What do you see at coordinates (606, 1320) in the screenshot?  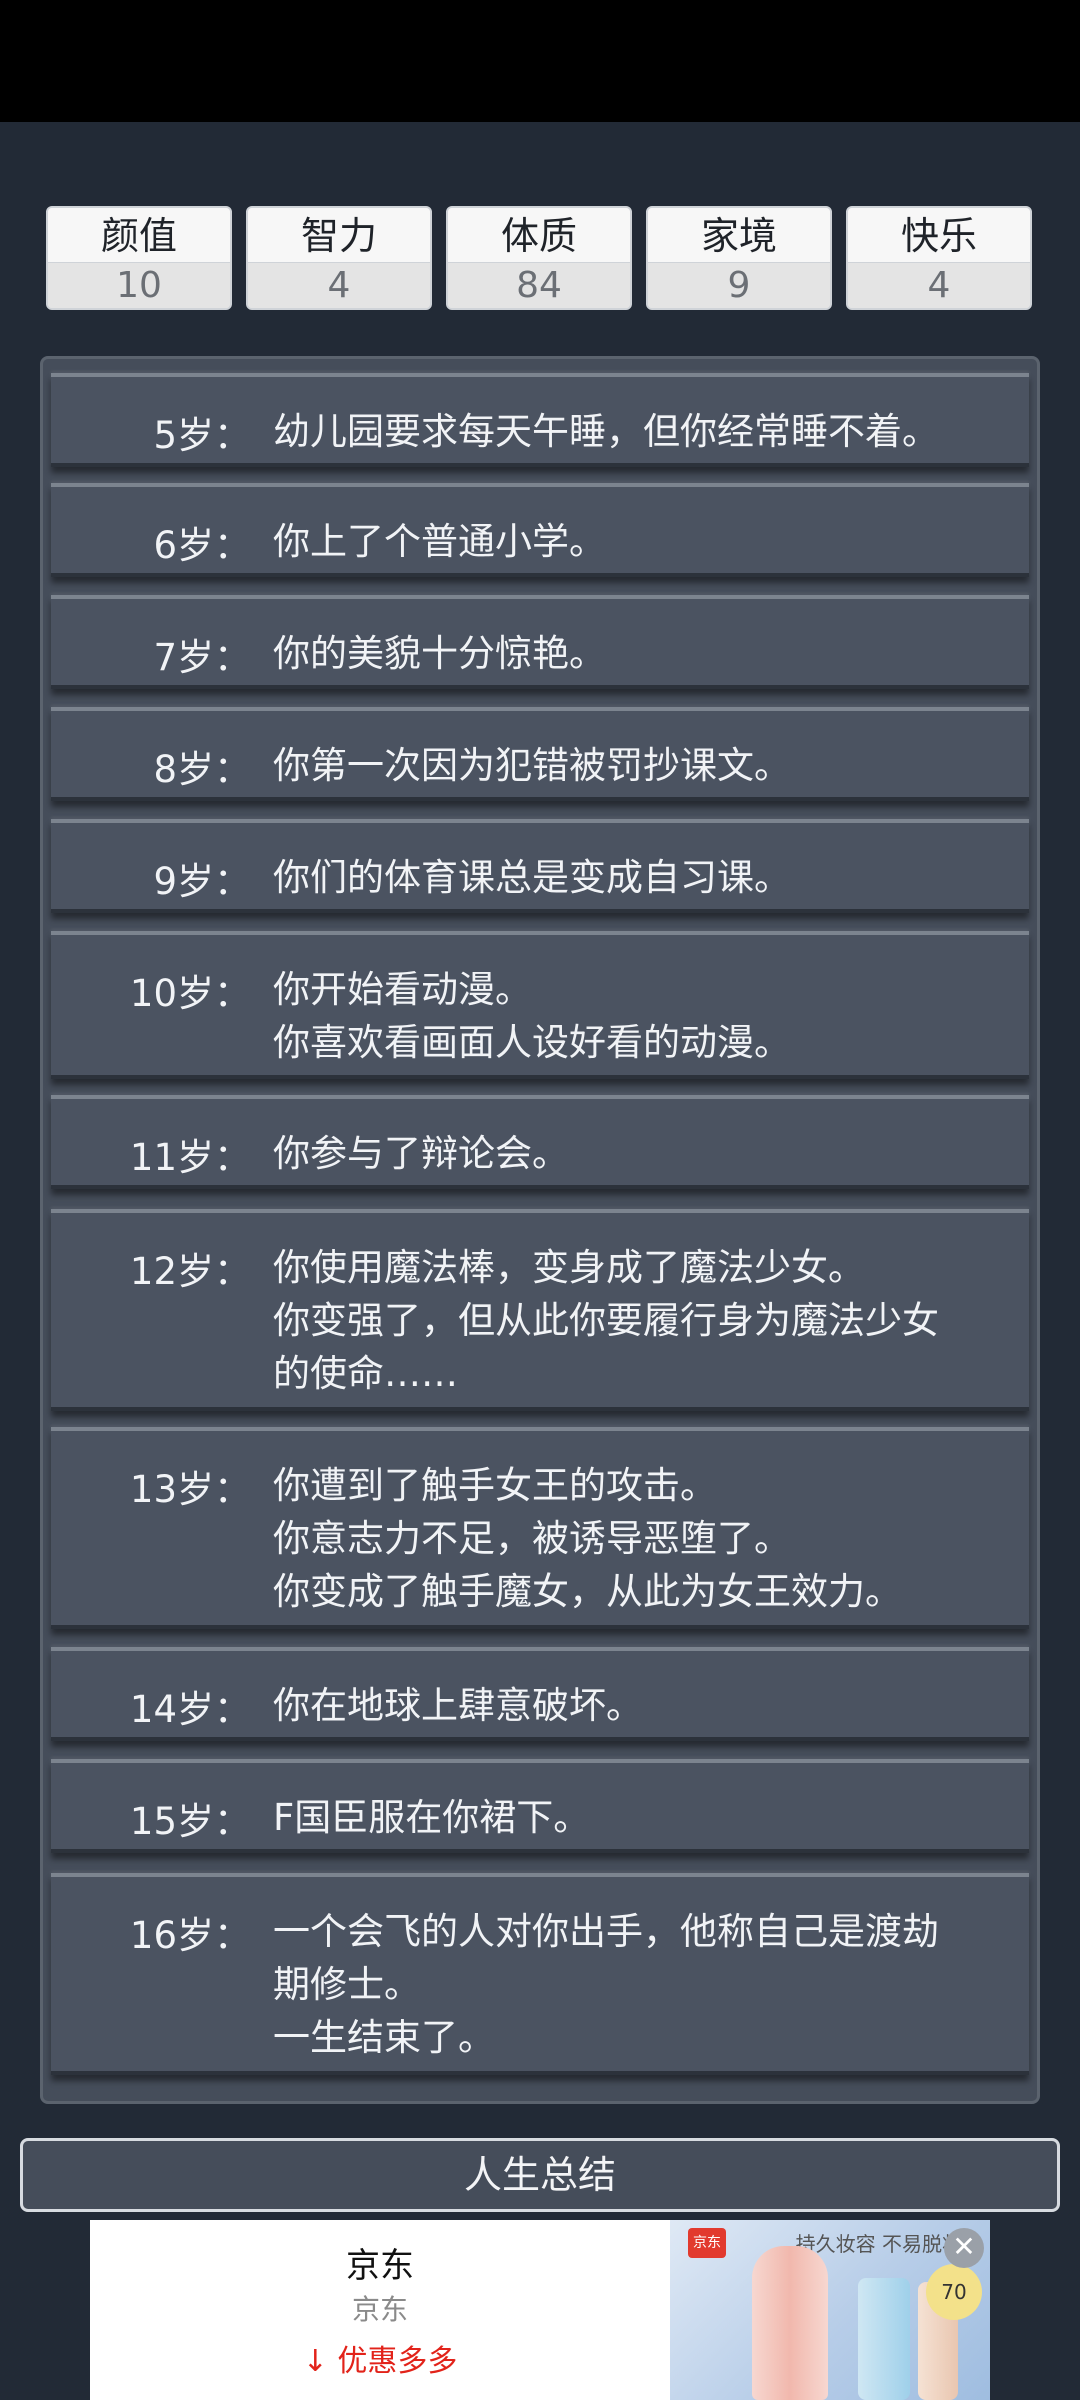 I see `entry-line: 你变强了，但从此你要履行身为魔法少女` at bounding box center [606, 1320].